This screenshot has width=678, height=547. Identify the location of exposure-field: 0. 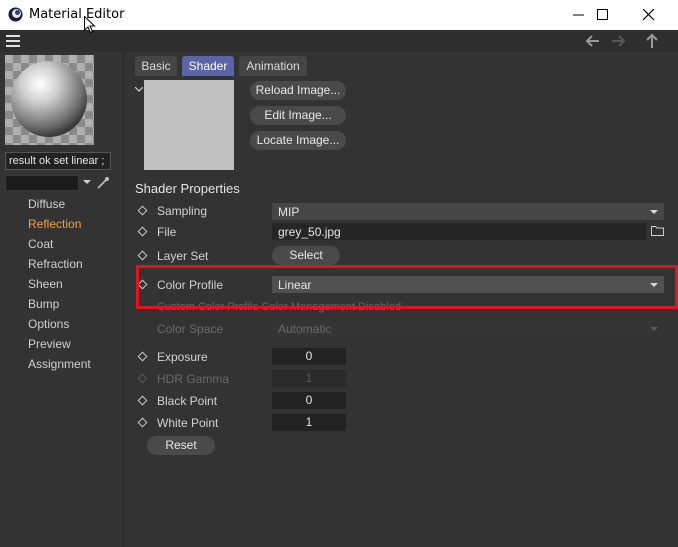
(309, 356).